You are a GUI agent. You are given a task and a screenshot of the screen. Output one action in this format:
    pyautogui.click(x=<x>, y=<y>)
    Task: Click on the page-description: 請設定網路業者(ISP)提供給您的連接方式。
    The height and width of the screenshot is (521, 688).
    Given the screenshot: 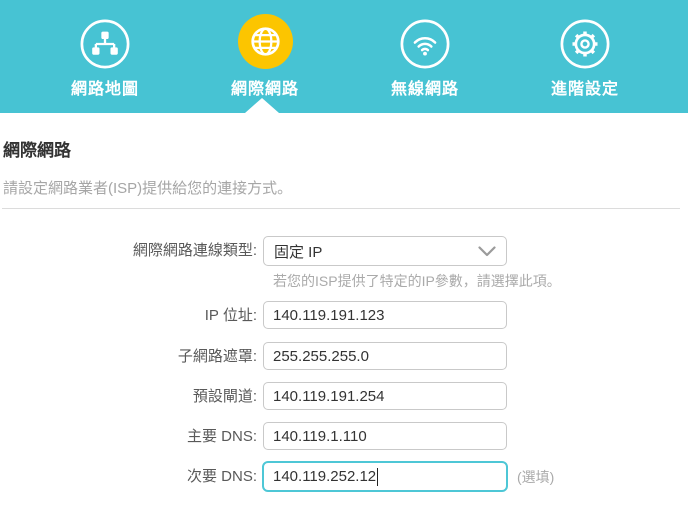 What is the action you would take?
    pyautogui.click(x=148, y=188)
    